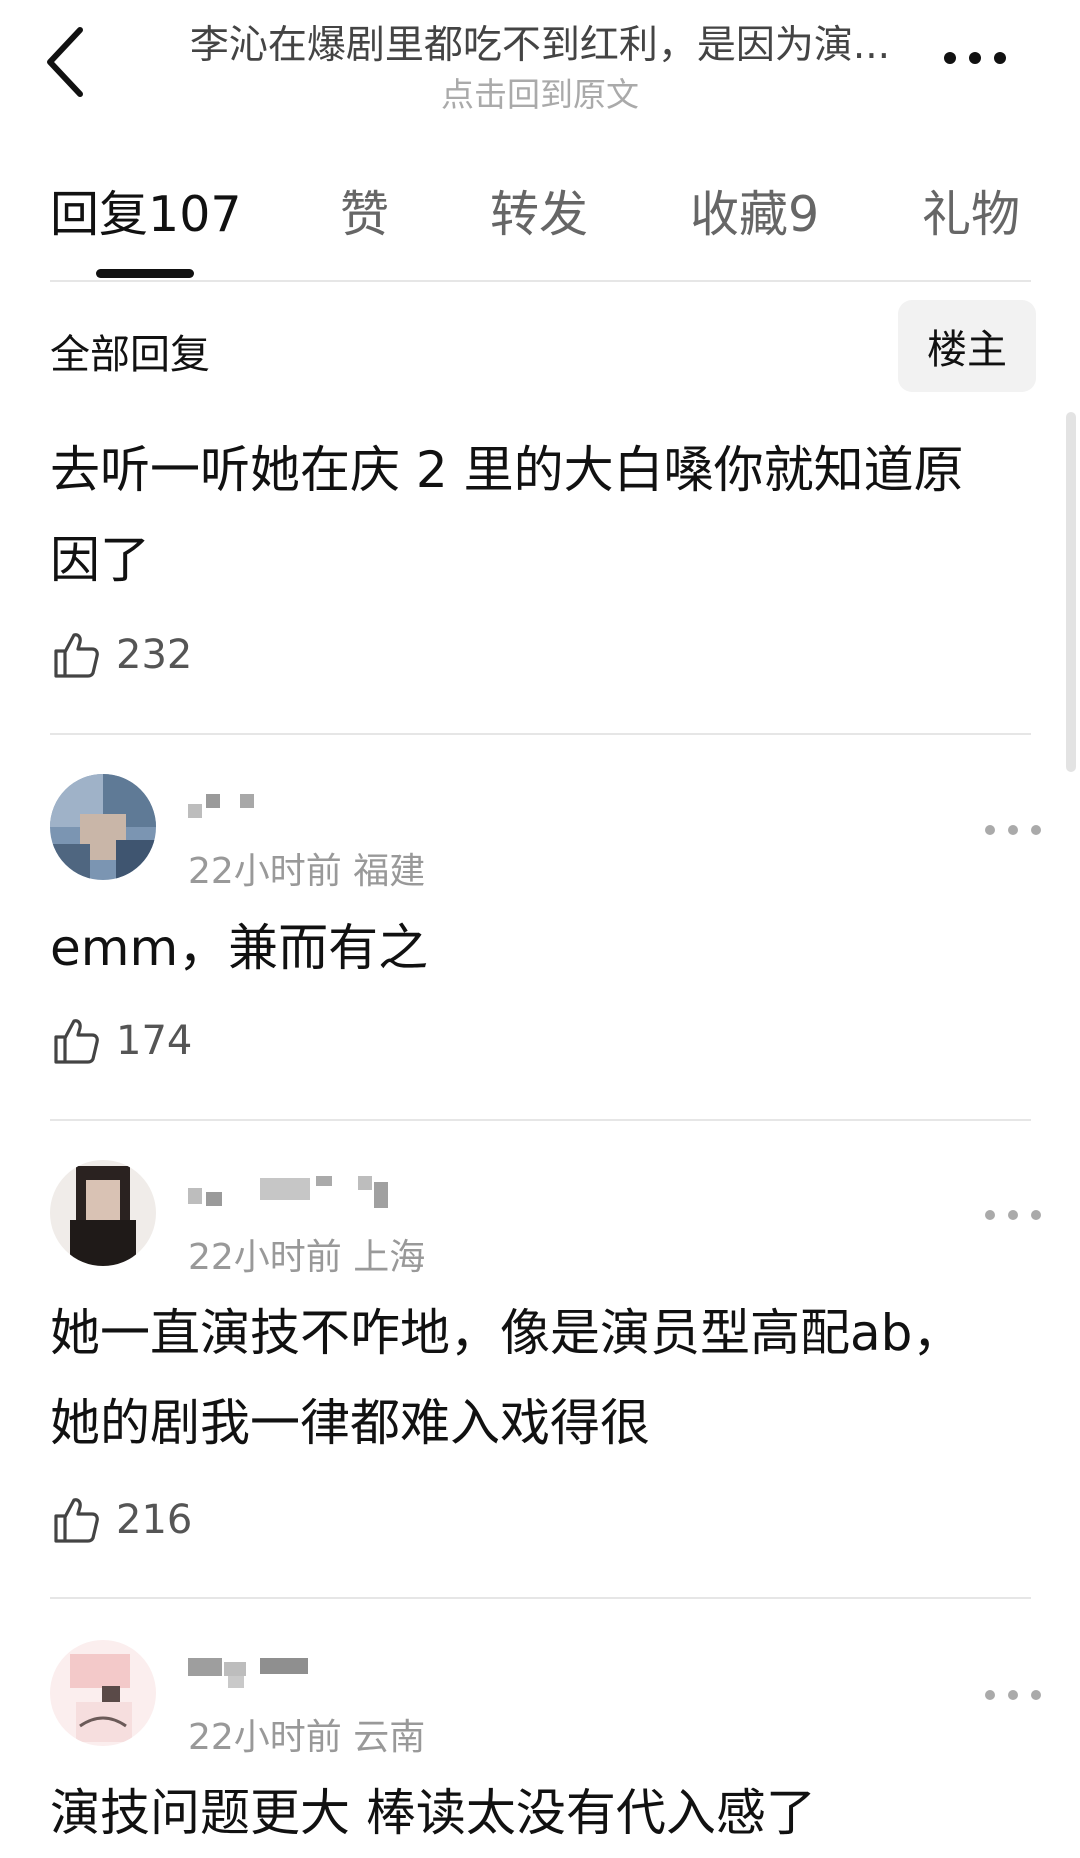 The image size is (1080, 1858). I want to click on scrollbar, so click(1071, 592).